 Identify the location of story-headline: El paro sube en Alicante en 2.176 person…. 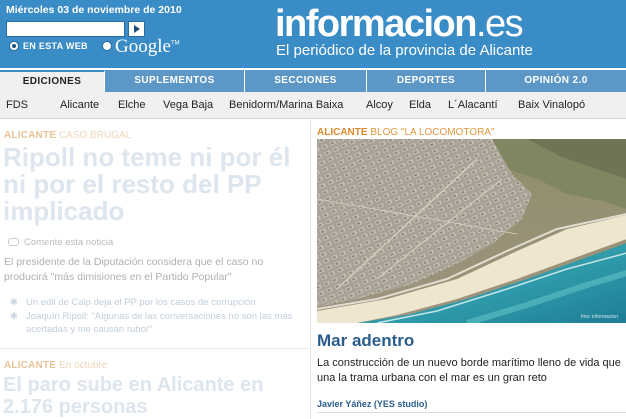
(153, 396).